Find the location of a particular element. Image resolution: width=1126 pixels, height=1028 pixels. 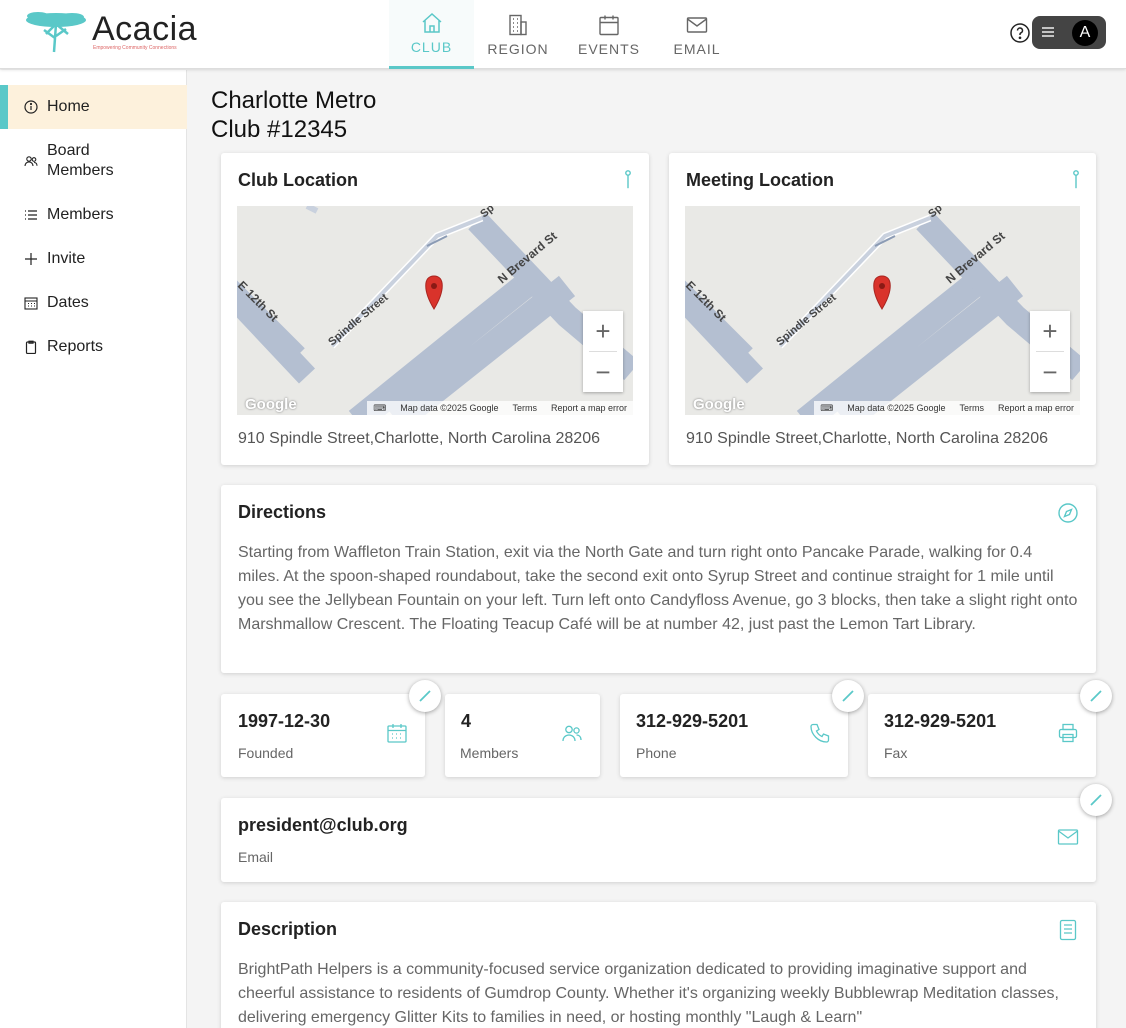

sidebar-item-label: Home is located at coordinates (68, 106).